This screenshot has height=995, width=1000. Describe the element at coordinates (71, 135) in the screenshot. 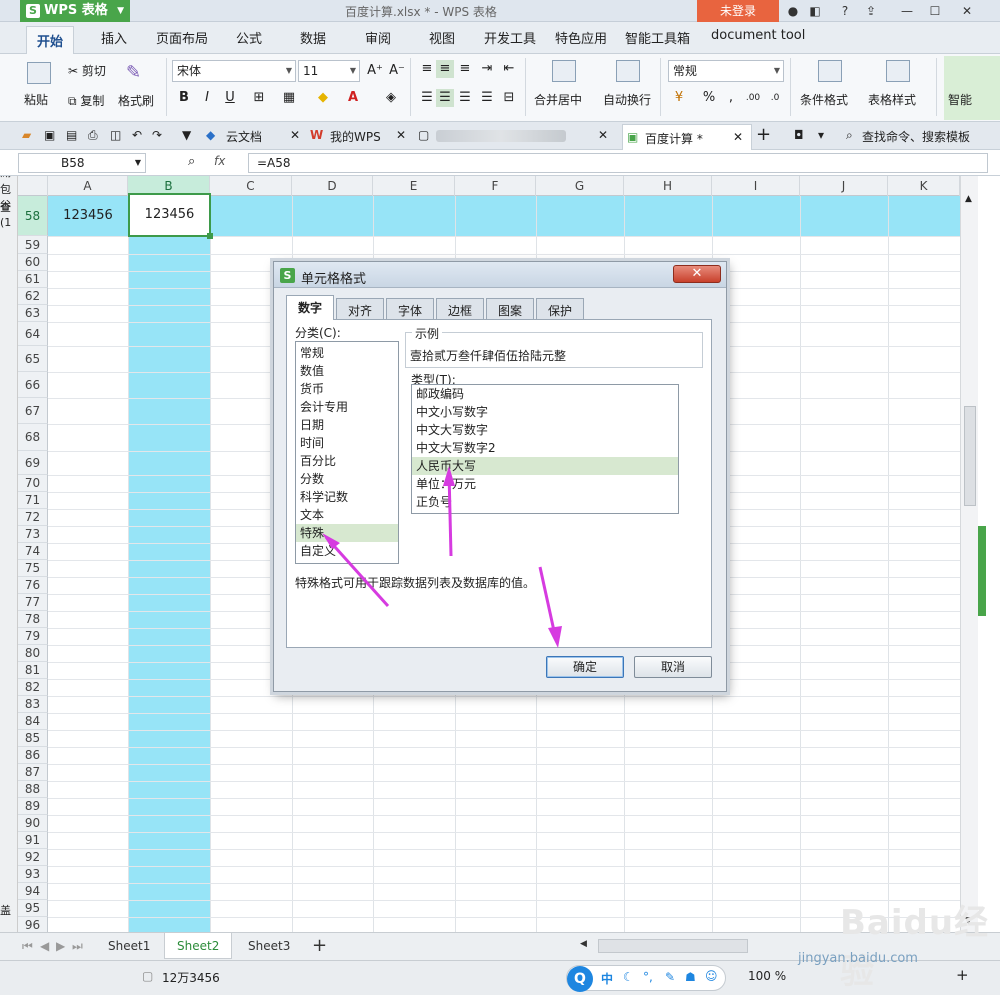

I see `export-pdf-icon: ▤` at that location.